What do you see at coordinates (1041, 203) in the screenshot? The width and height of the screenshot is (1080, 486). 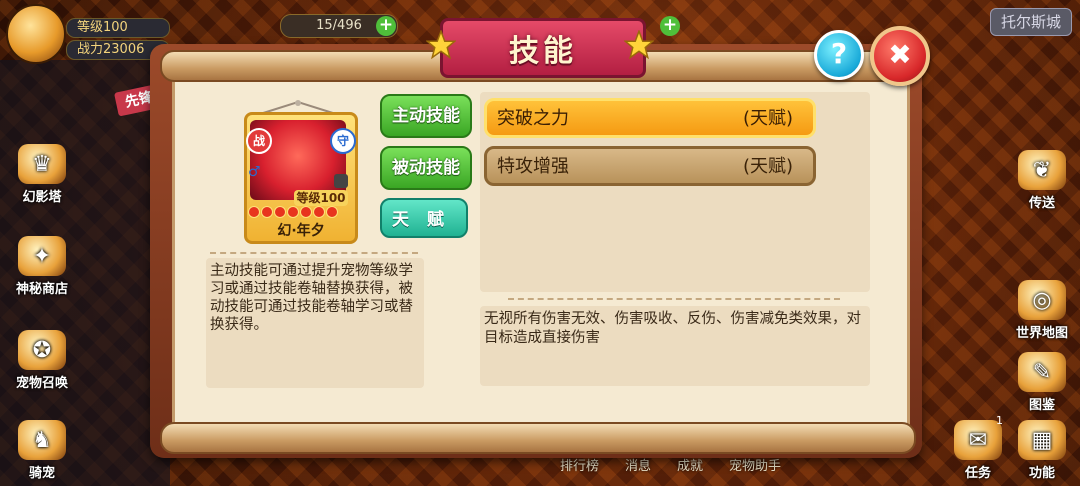 I see `menu-label: 传送` at bounding box center [1041, 203].